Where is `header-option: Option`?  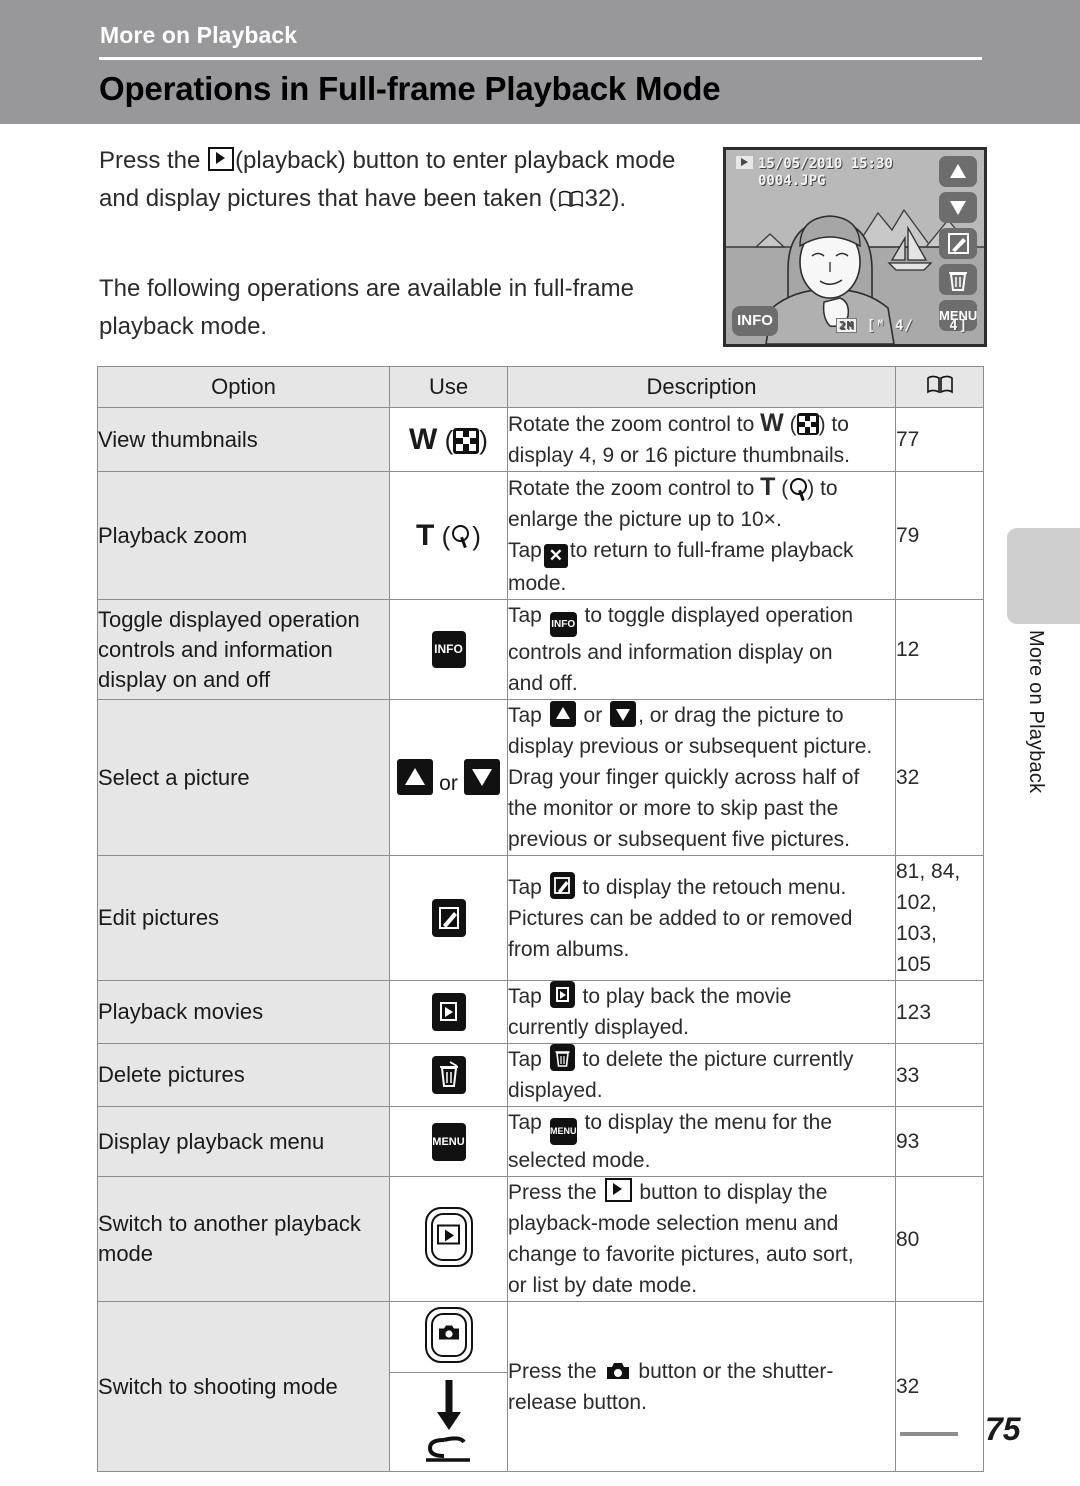
header-option: Option is located at coordinates (243, 387).